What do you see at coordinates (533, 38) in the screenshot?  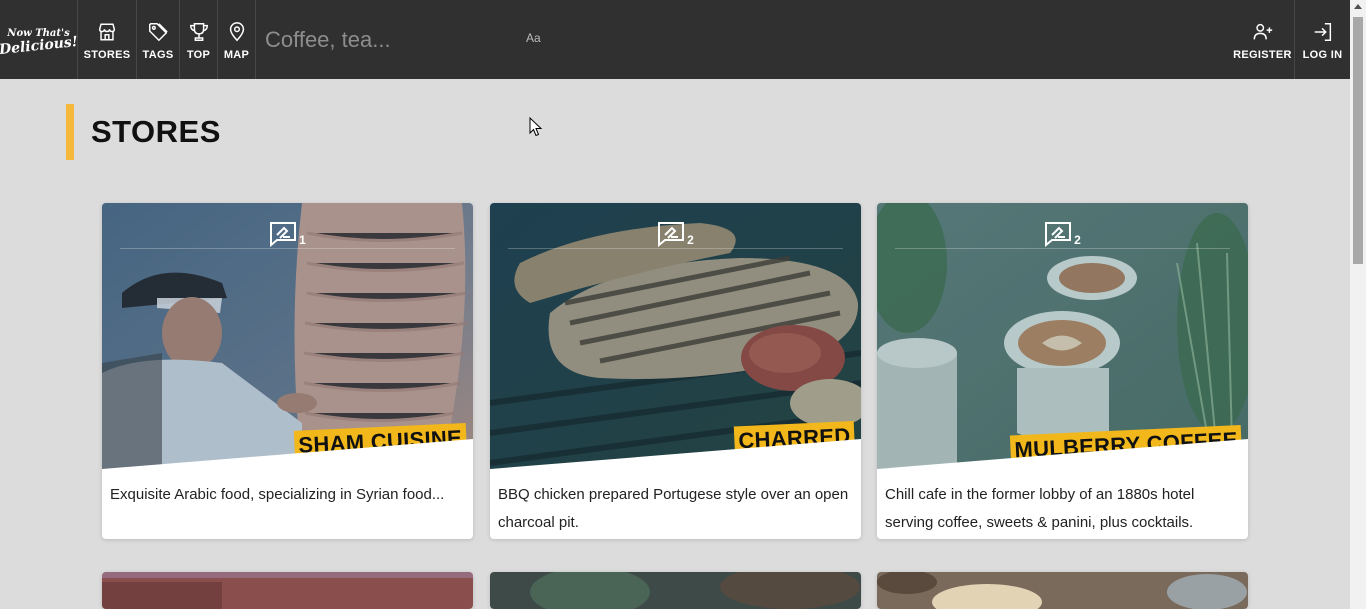 I see `search-aa-hint: Aa` at bounding box center [533, 38].